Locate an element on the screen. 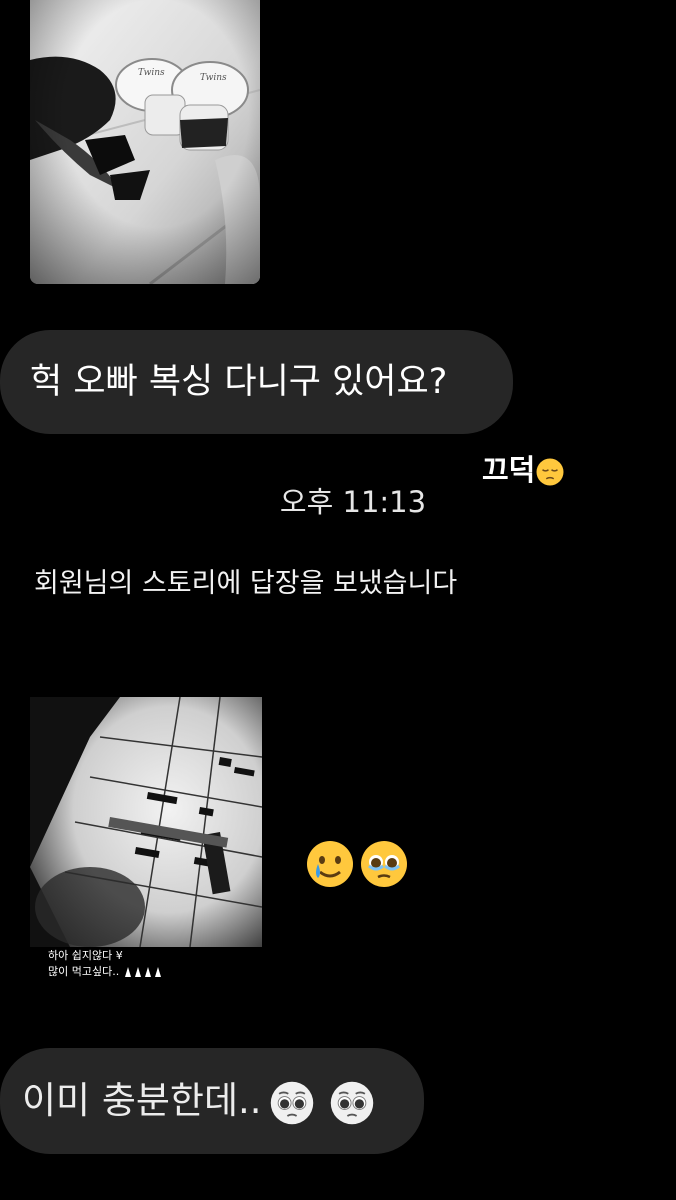 This screenshot has width=676, height=1200. story-image-boxing-gloves: Twins Twins is located at coordinates (145, 142).